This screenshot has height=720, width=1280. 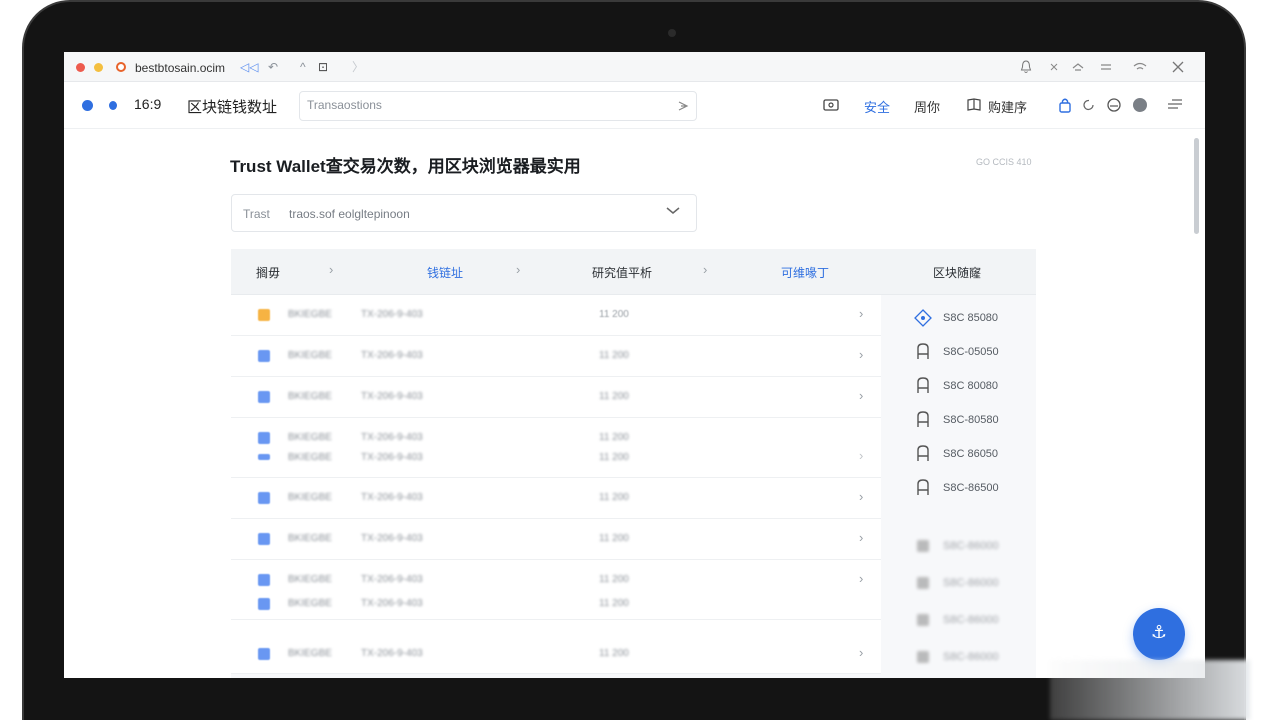 What do you see at coordinates (249, 67) in the screenshot?
I see `translate-icon: ◁◁` at bounding box center [249, 67].